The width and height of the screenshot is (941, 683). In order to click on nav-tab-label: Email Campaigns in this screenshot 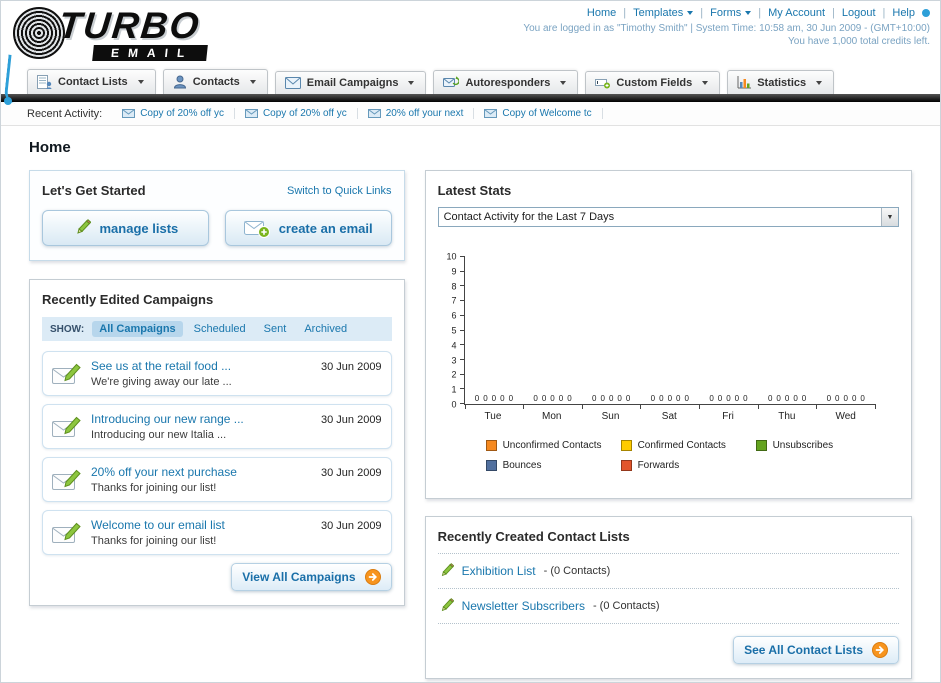, I will do `click(352, 83)`.